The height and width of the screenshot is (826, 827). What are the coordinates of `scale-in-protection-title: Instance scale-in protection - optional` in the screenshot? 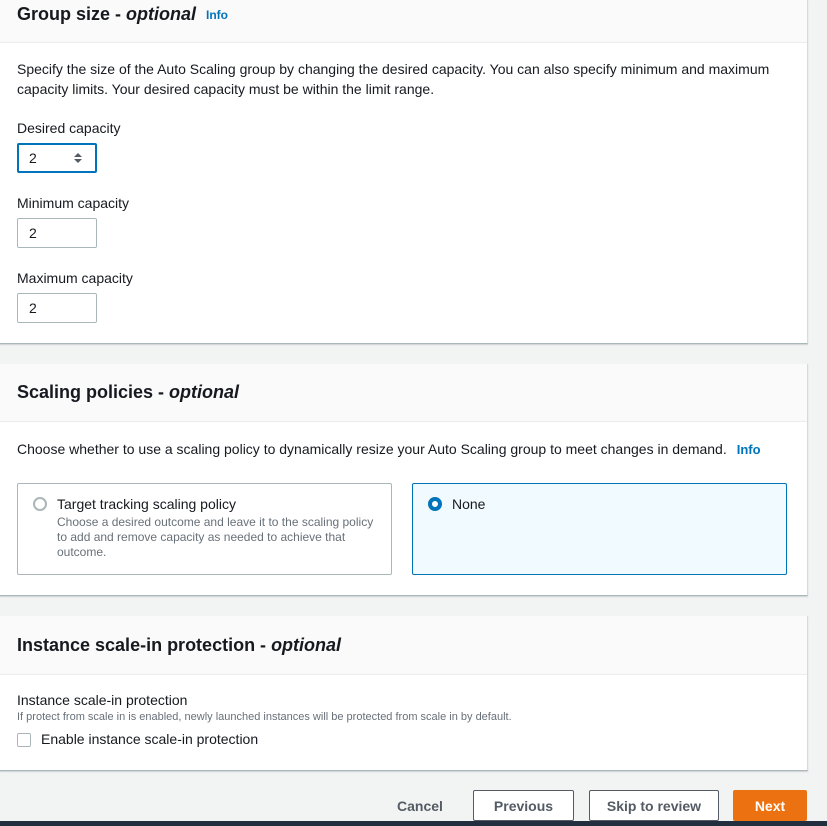 It's located at (179, 644).